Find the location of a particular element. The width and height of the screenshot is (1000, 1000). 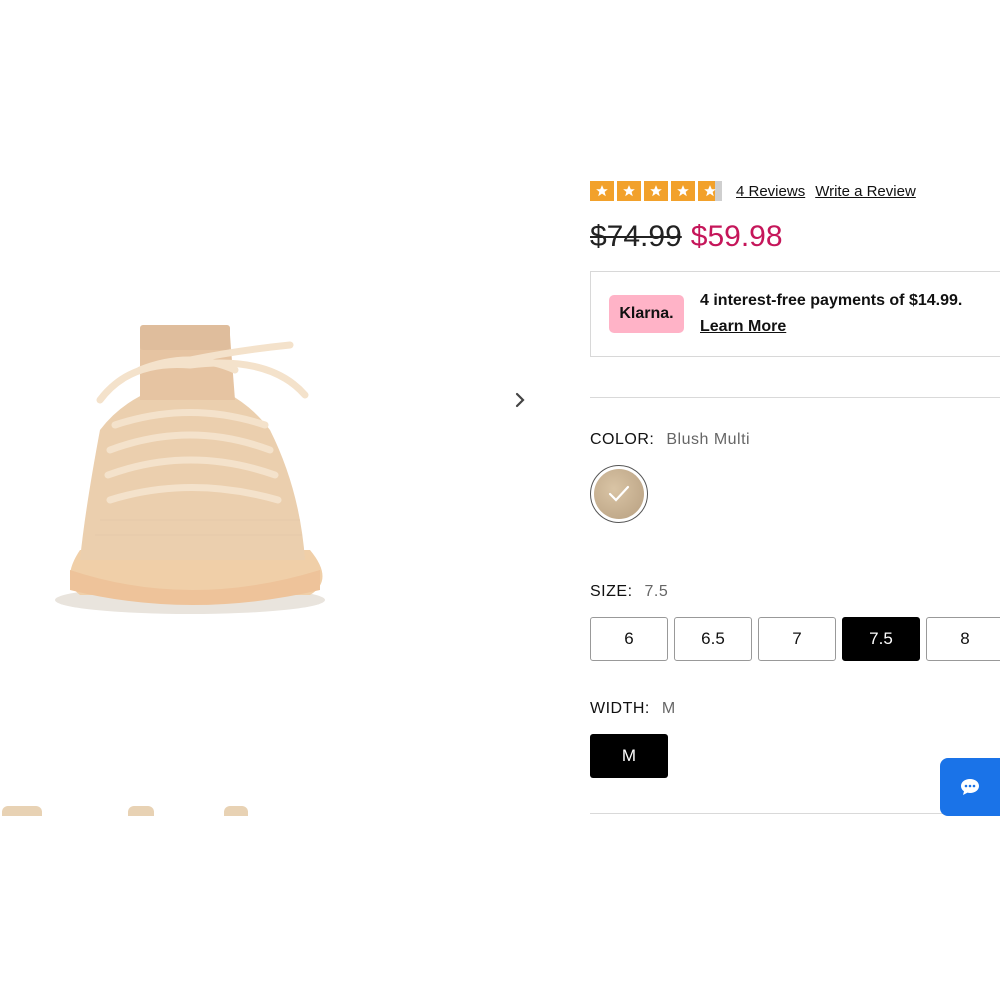

width-label-row: WIDTH: M is located at coordinates (633, 709).